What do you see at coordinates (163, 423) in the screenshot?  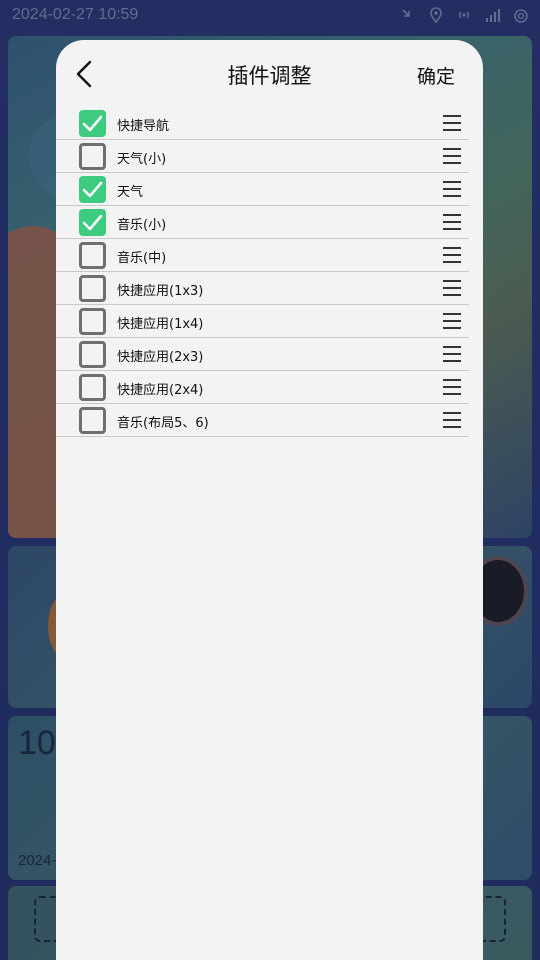 I see `list-item-label: 音乐(布局5、6)` at bounding box center [163, 423].